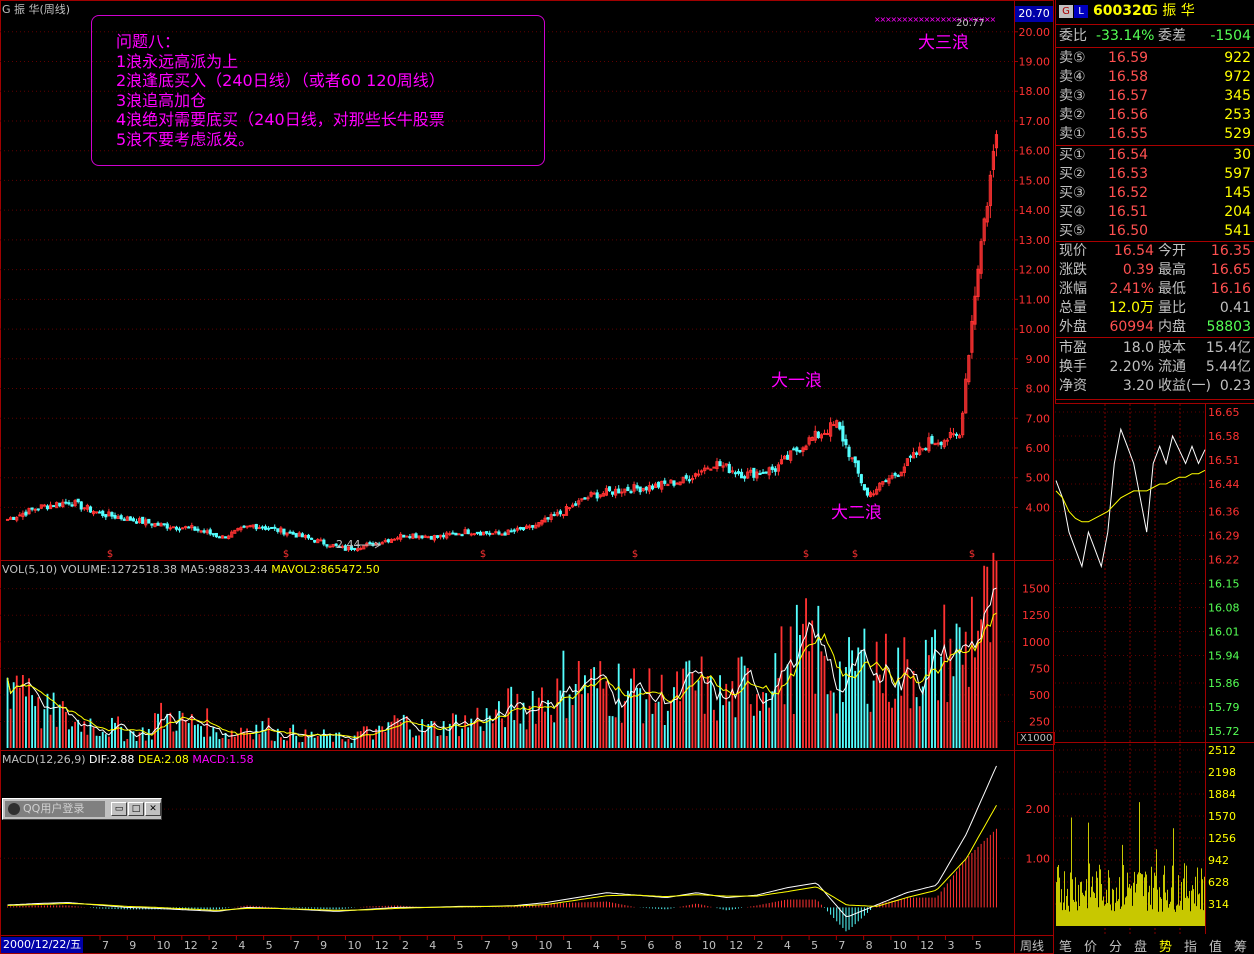  I want to click on price-tick-label: 10.00, so click(1035, 329).